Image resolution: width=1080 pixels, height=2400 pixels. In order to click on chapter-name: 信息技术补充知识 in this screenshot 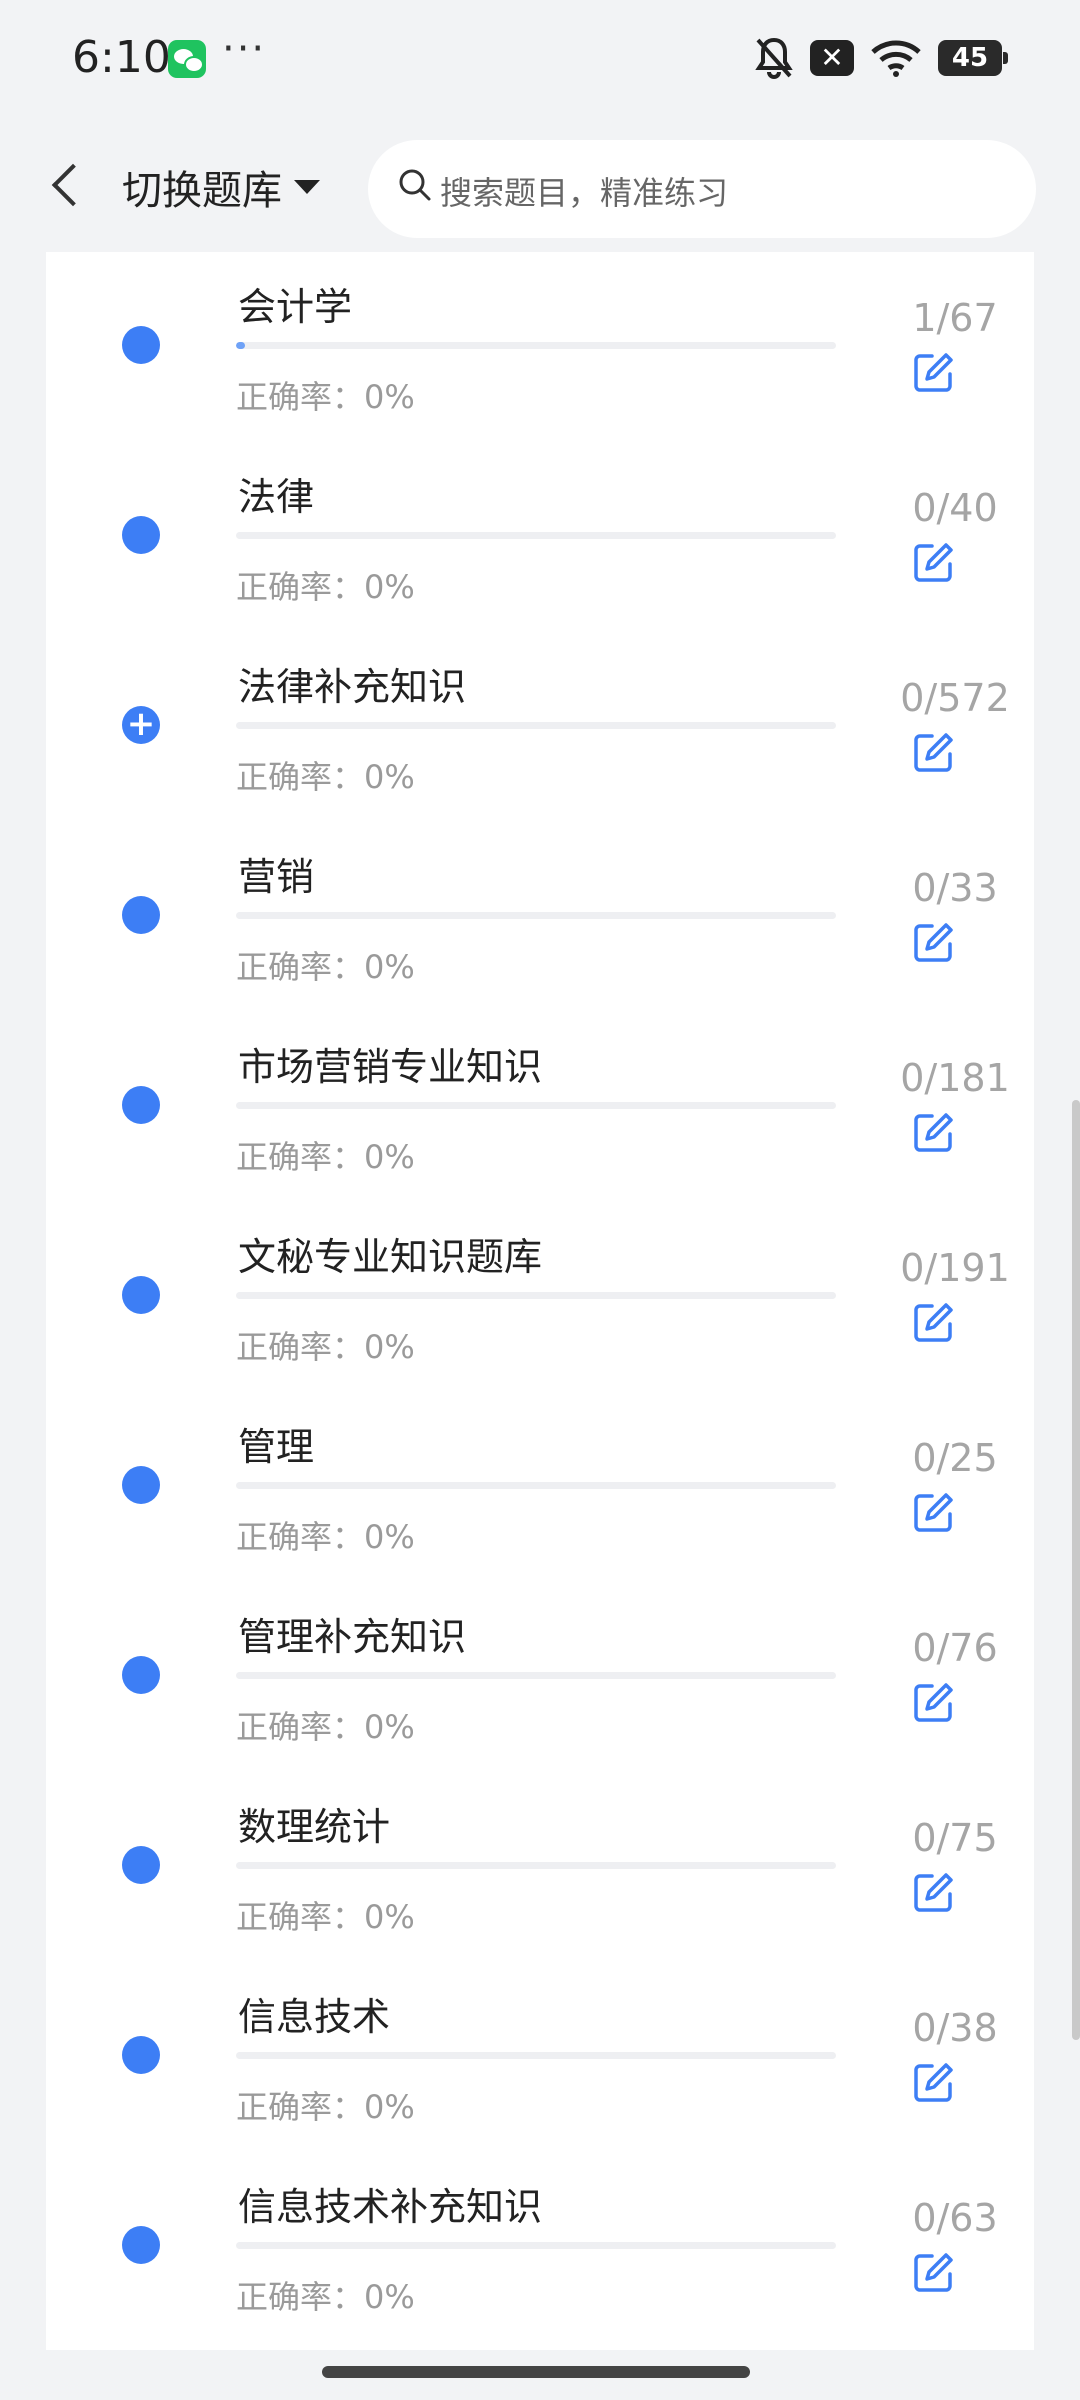, I will do `click(390, 2207)`.